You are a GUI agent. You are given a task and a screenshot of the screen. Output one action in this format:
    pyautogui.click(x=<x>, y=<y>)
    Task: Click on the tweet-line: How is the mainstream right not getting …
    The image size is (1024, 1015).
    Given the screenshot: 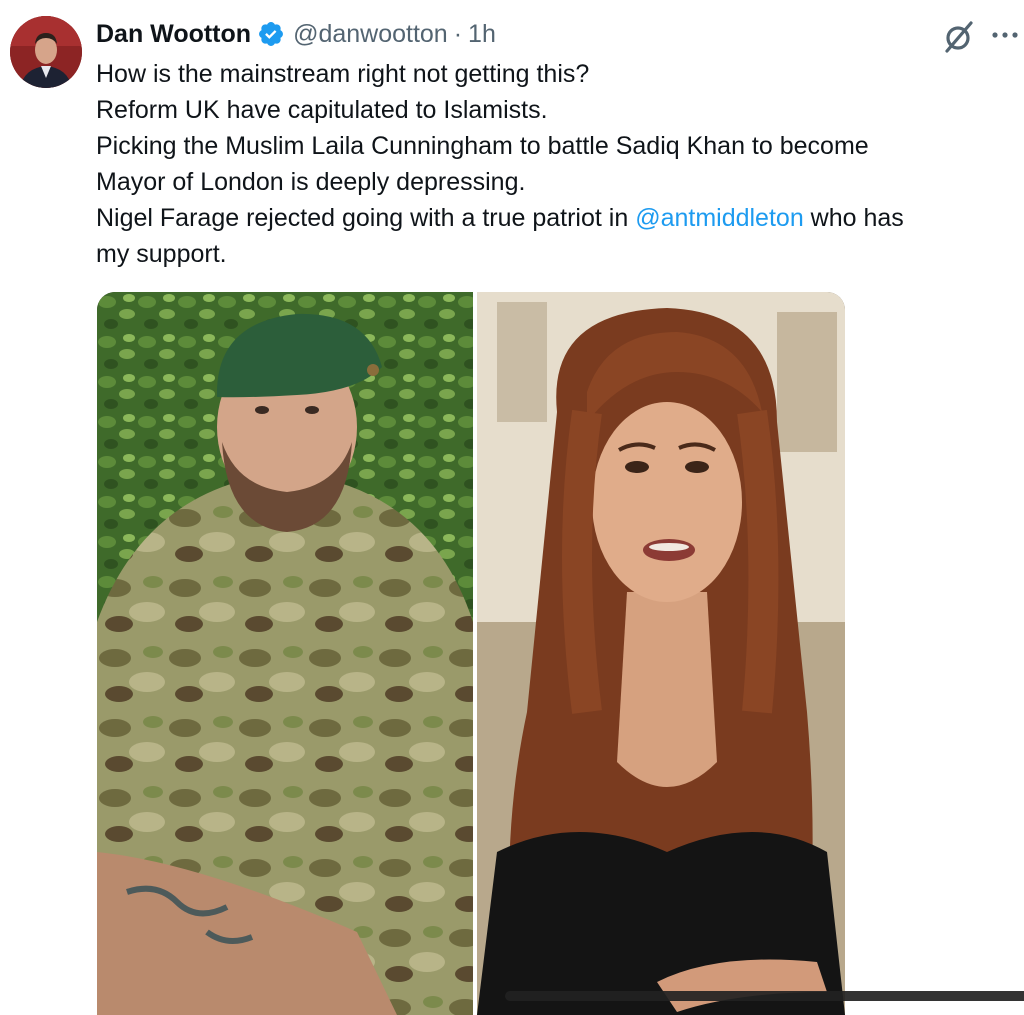 What is the action you would take?
    pyautogui.click(x=343, y=74)
    